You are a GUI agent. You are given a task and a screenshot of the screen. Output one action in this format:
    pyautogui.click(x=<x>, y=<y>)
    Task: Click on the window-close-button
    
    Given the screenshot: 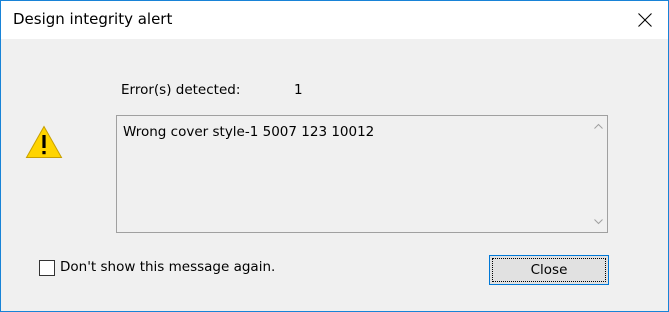 What is the action you would take?
    pyautogui.click(x=645, y=20)
    